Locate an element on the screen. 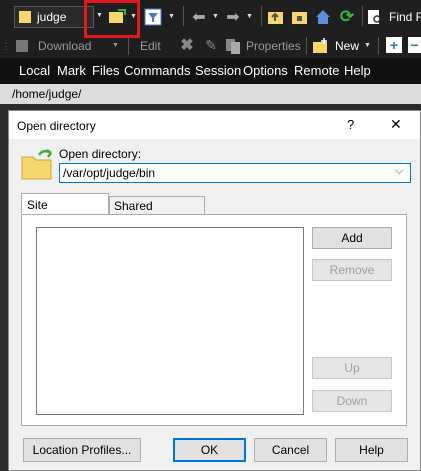 The width and height of the screenshot is (421, 471). plus-icon: + is located at coordinates (394, 45).